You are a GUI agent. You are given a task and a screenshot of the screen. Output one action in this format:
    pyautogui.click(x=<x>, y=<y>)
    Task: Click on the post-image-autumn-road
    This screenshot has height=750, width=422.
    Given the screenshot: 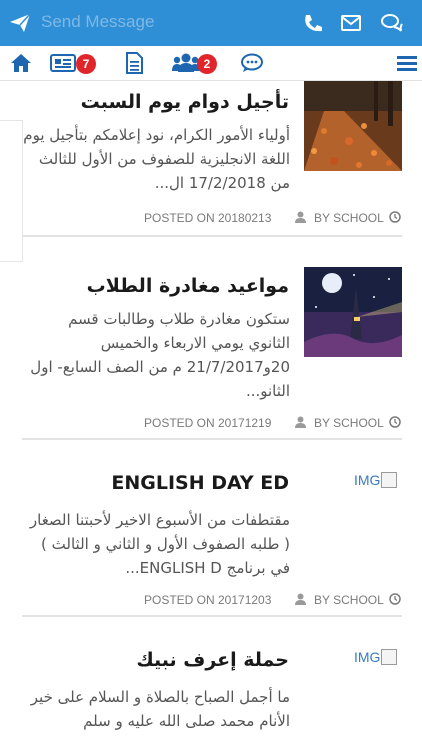 What is the action you would take?
    pyautogui.click(x=353, y=126)
    